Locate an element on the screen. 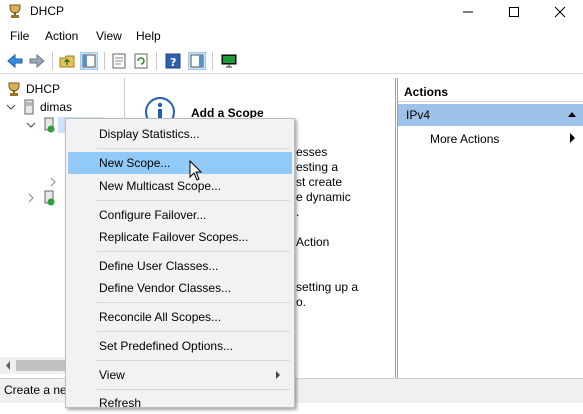 This screenshot has height=414, width=583. actions-section-ipv4: IPv4 is located at coordinates (490, 115).